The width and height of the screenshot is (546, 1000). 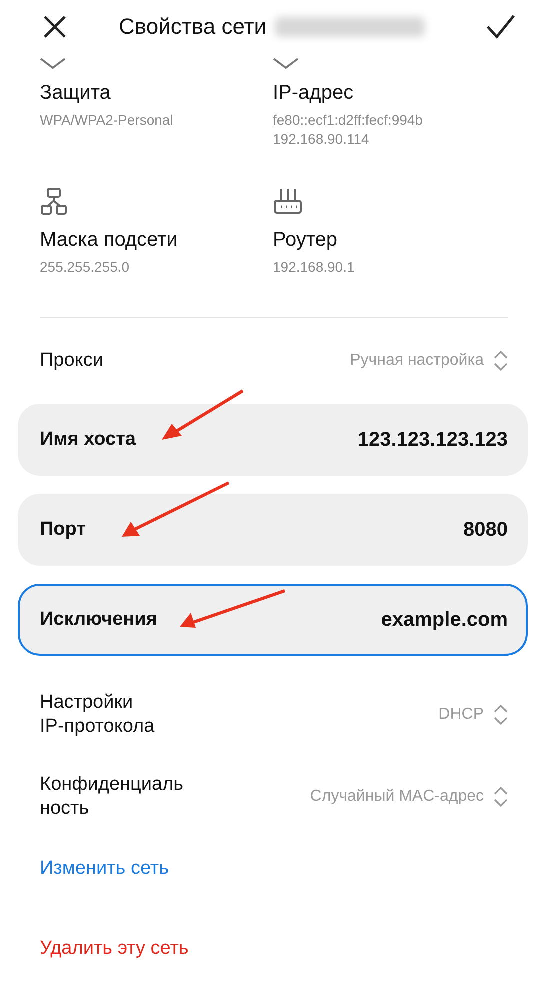 What do you see at coordinates (429, 361) in the screenshot?
I see `proxy-dropdown: Ручная настройка` at bounding box center [429, 361].